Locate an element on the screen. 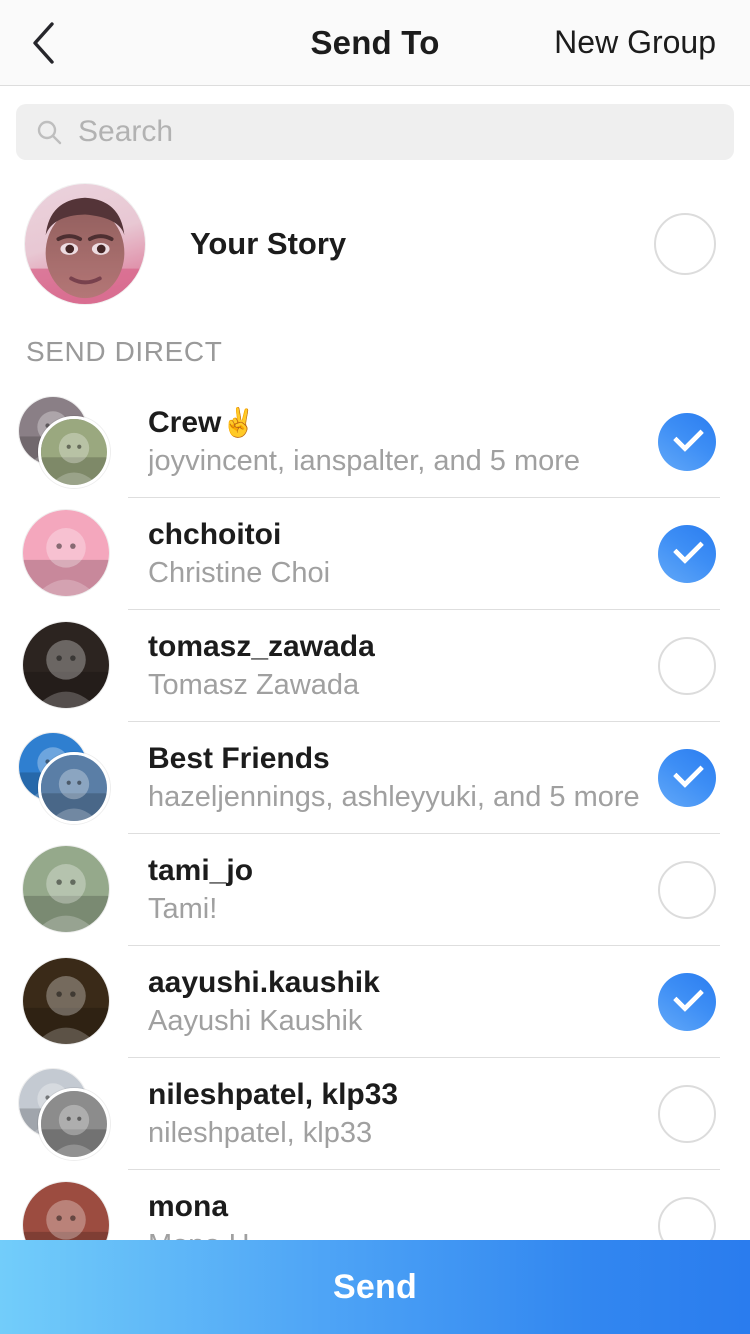  avatar-your-story is located at coordinates (85, 244).